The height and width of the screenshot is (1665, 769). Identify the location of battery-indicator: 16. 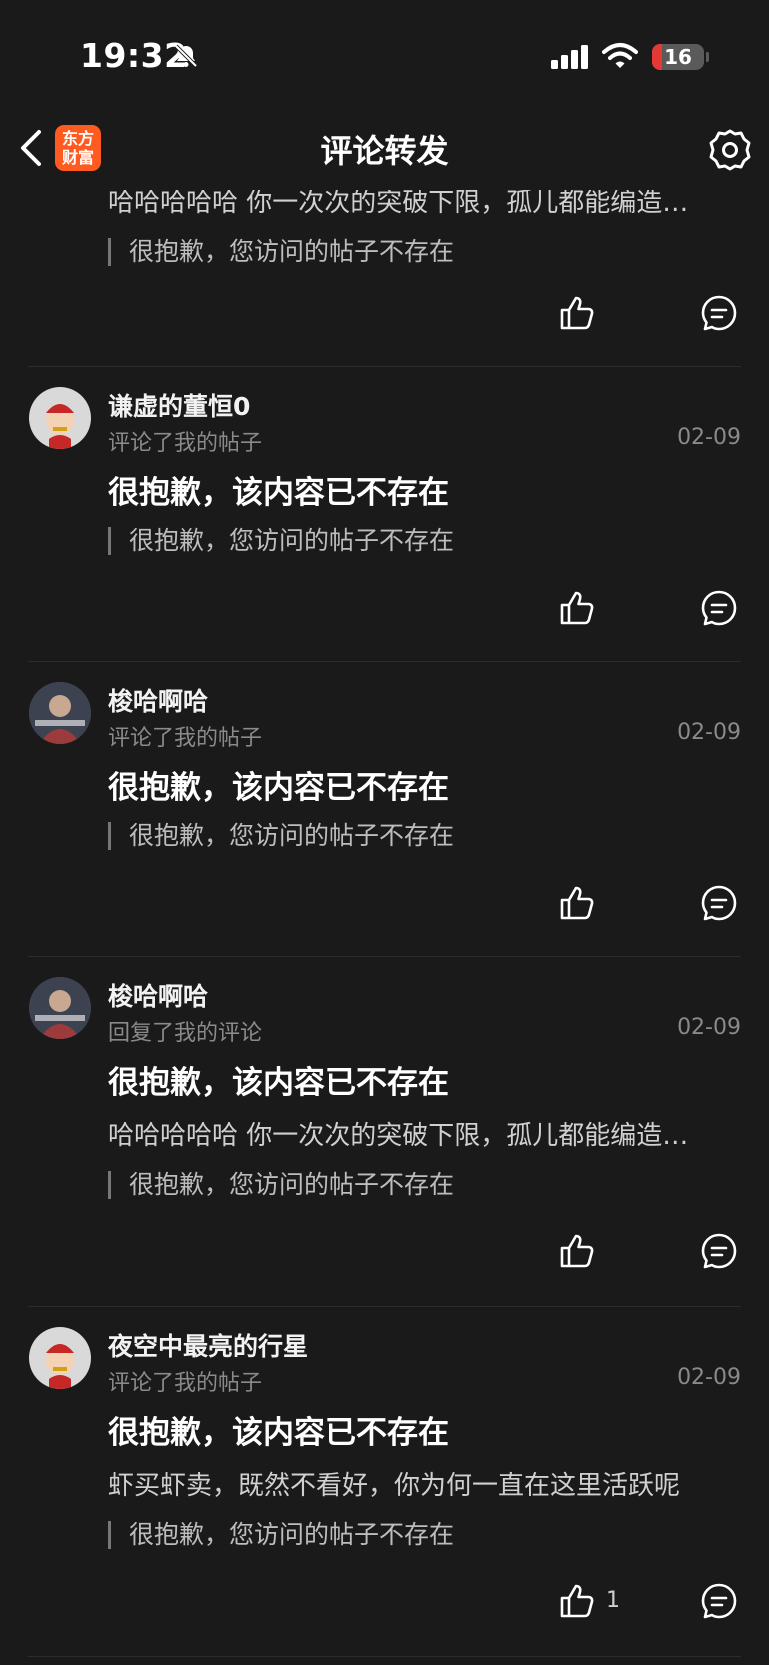
(678, 57).